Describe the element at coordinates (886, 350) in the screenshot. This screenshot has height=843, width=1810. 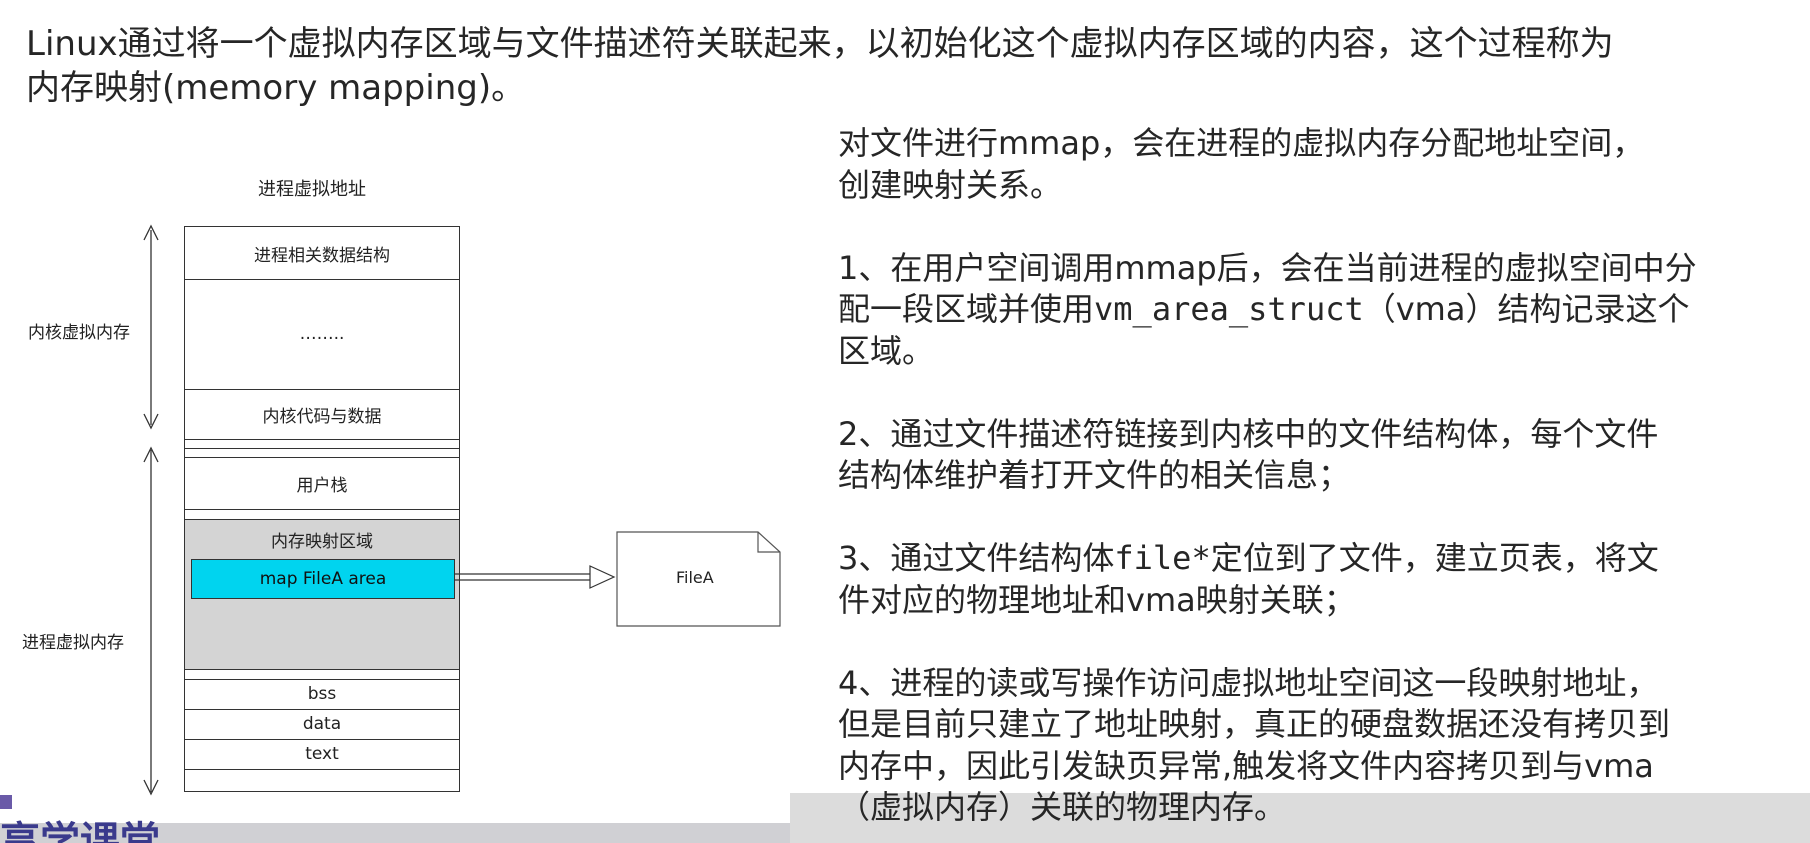
I see `step1-l3: 区域。` at that location.